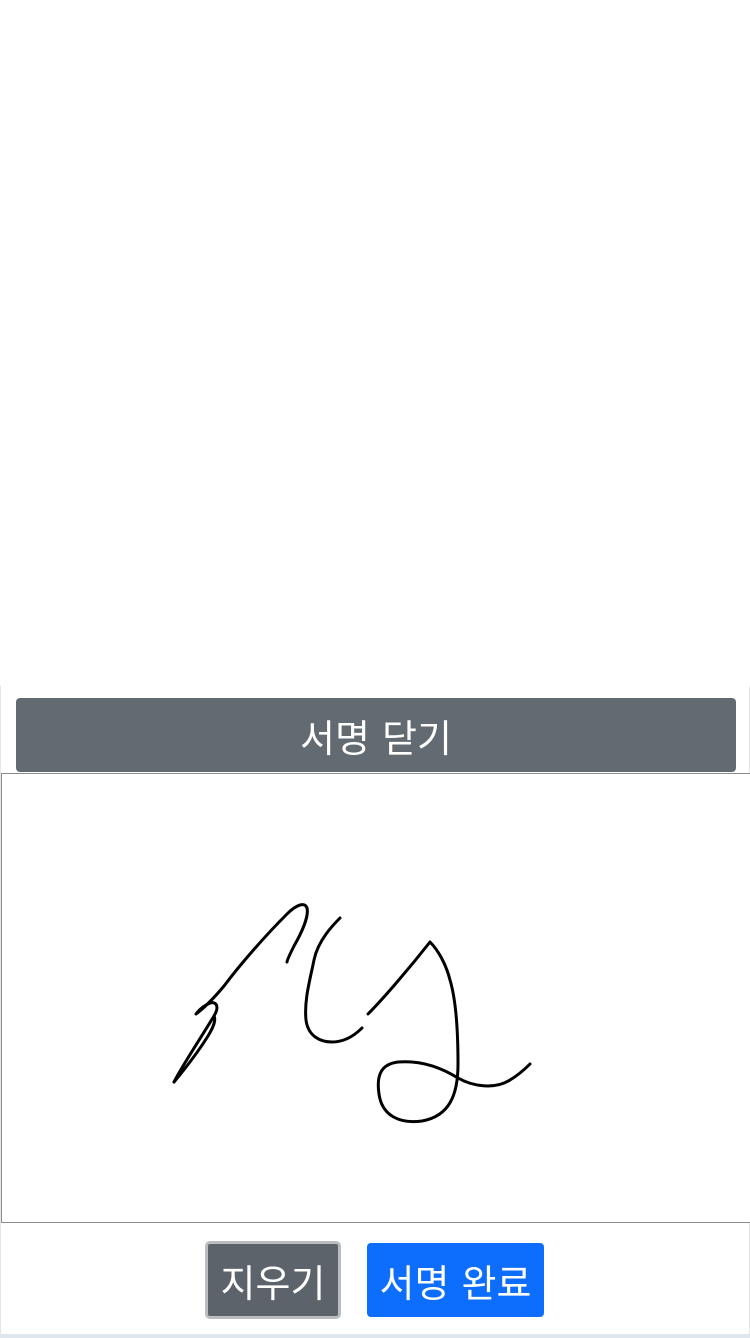 Image resolution: width=750 pixels, height=1338 pixels. What do you see at coordinates (455, 1280) in the screenshot?
I see `complete-signature-button: 서명 완료` at bounding box center [455, 1280].